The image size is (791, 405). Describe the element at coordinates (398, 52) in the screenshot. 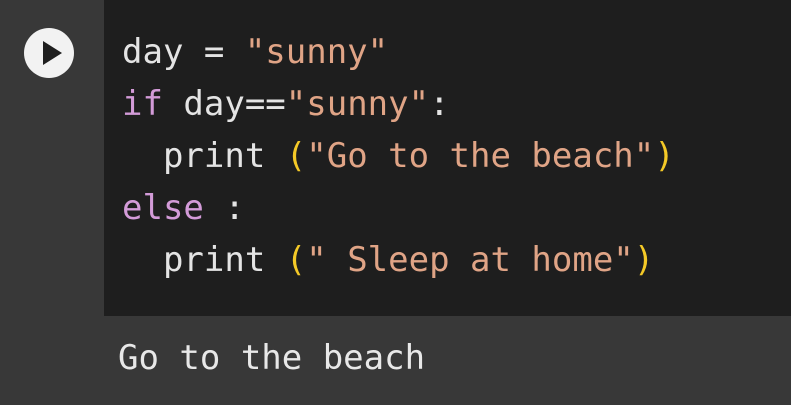

I see `code-line: day = "sunny"` at that location.